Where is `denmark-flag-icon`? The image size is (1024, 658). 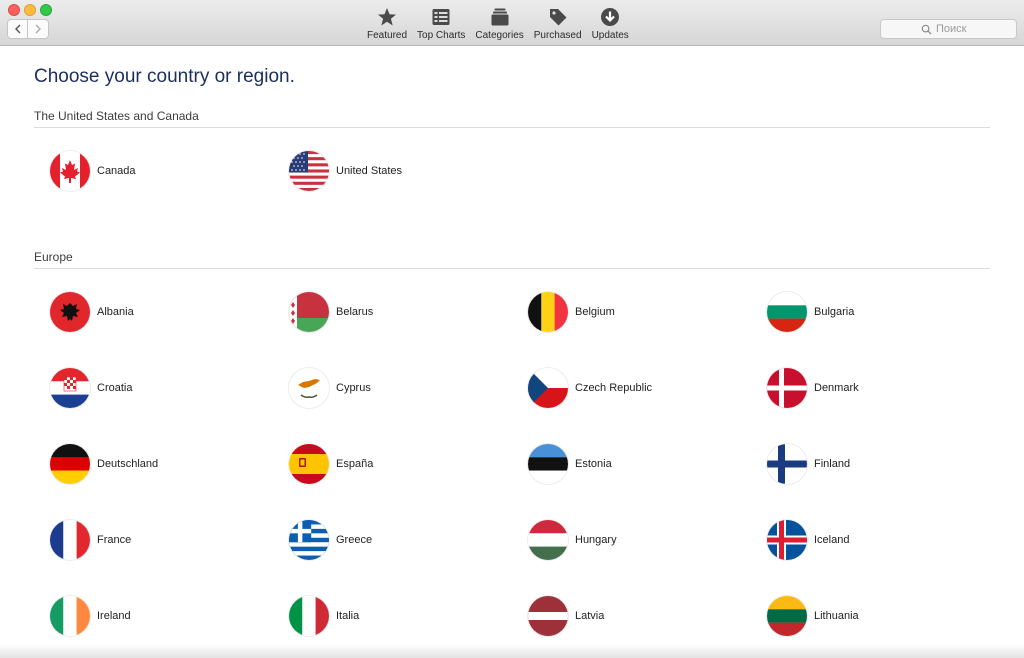 denmark-flag-icon is located at coordinates (787, 388).